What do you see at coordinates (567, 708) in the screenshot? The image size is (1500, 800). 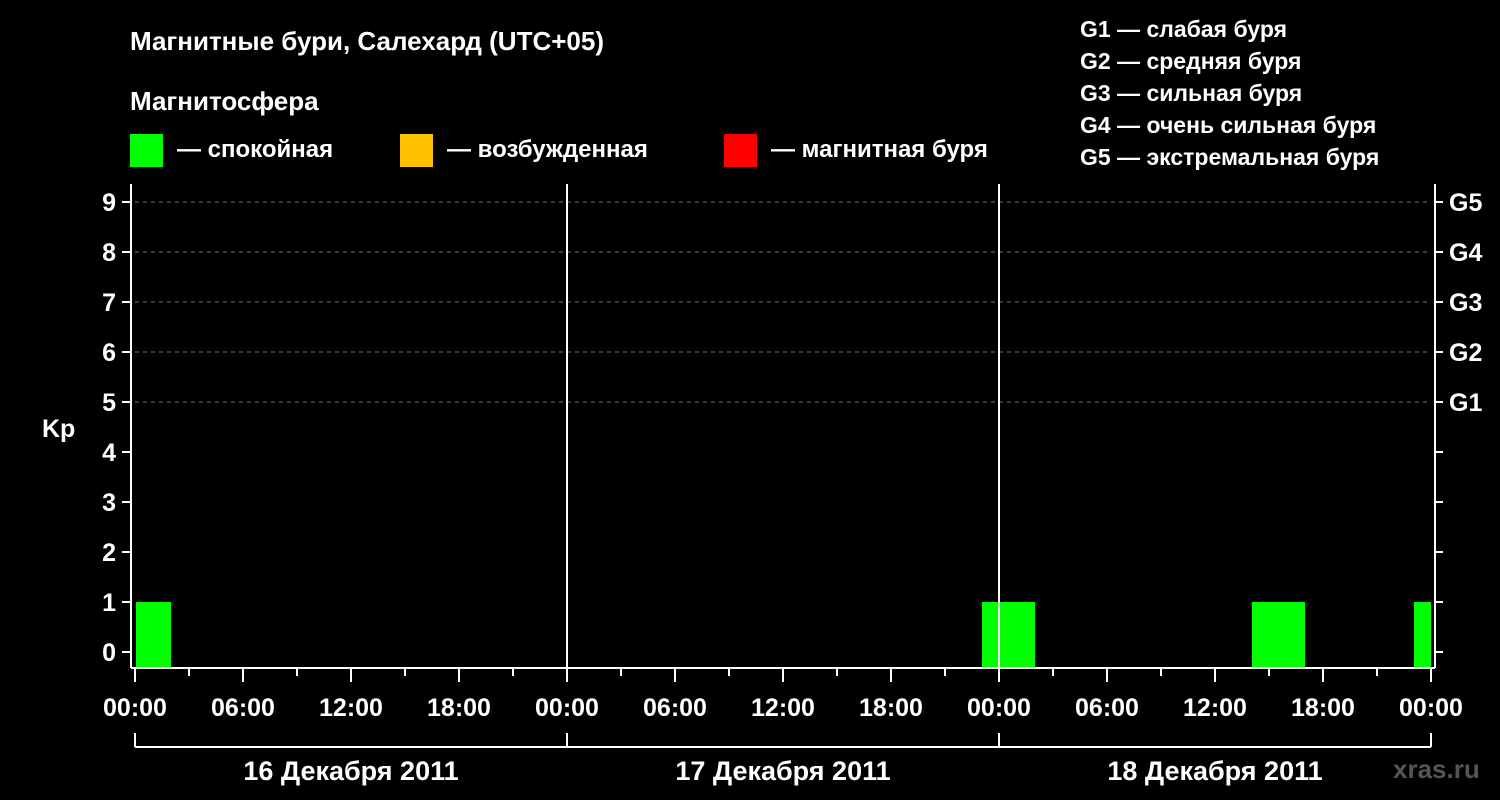 I see `x-tick-label-5: 00:00` at bounding box center [567, 708].